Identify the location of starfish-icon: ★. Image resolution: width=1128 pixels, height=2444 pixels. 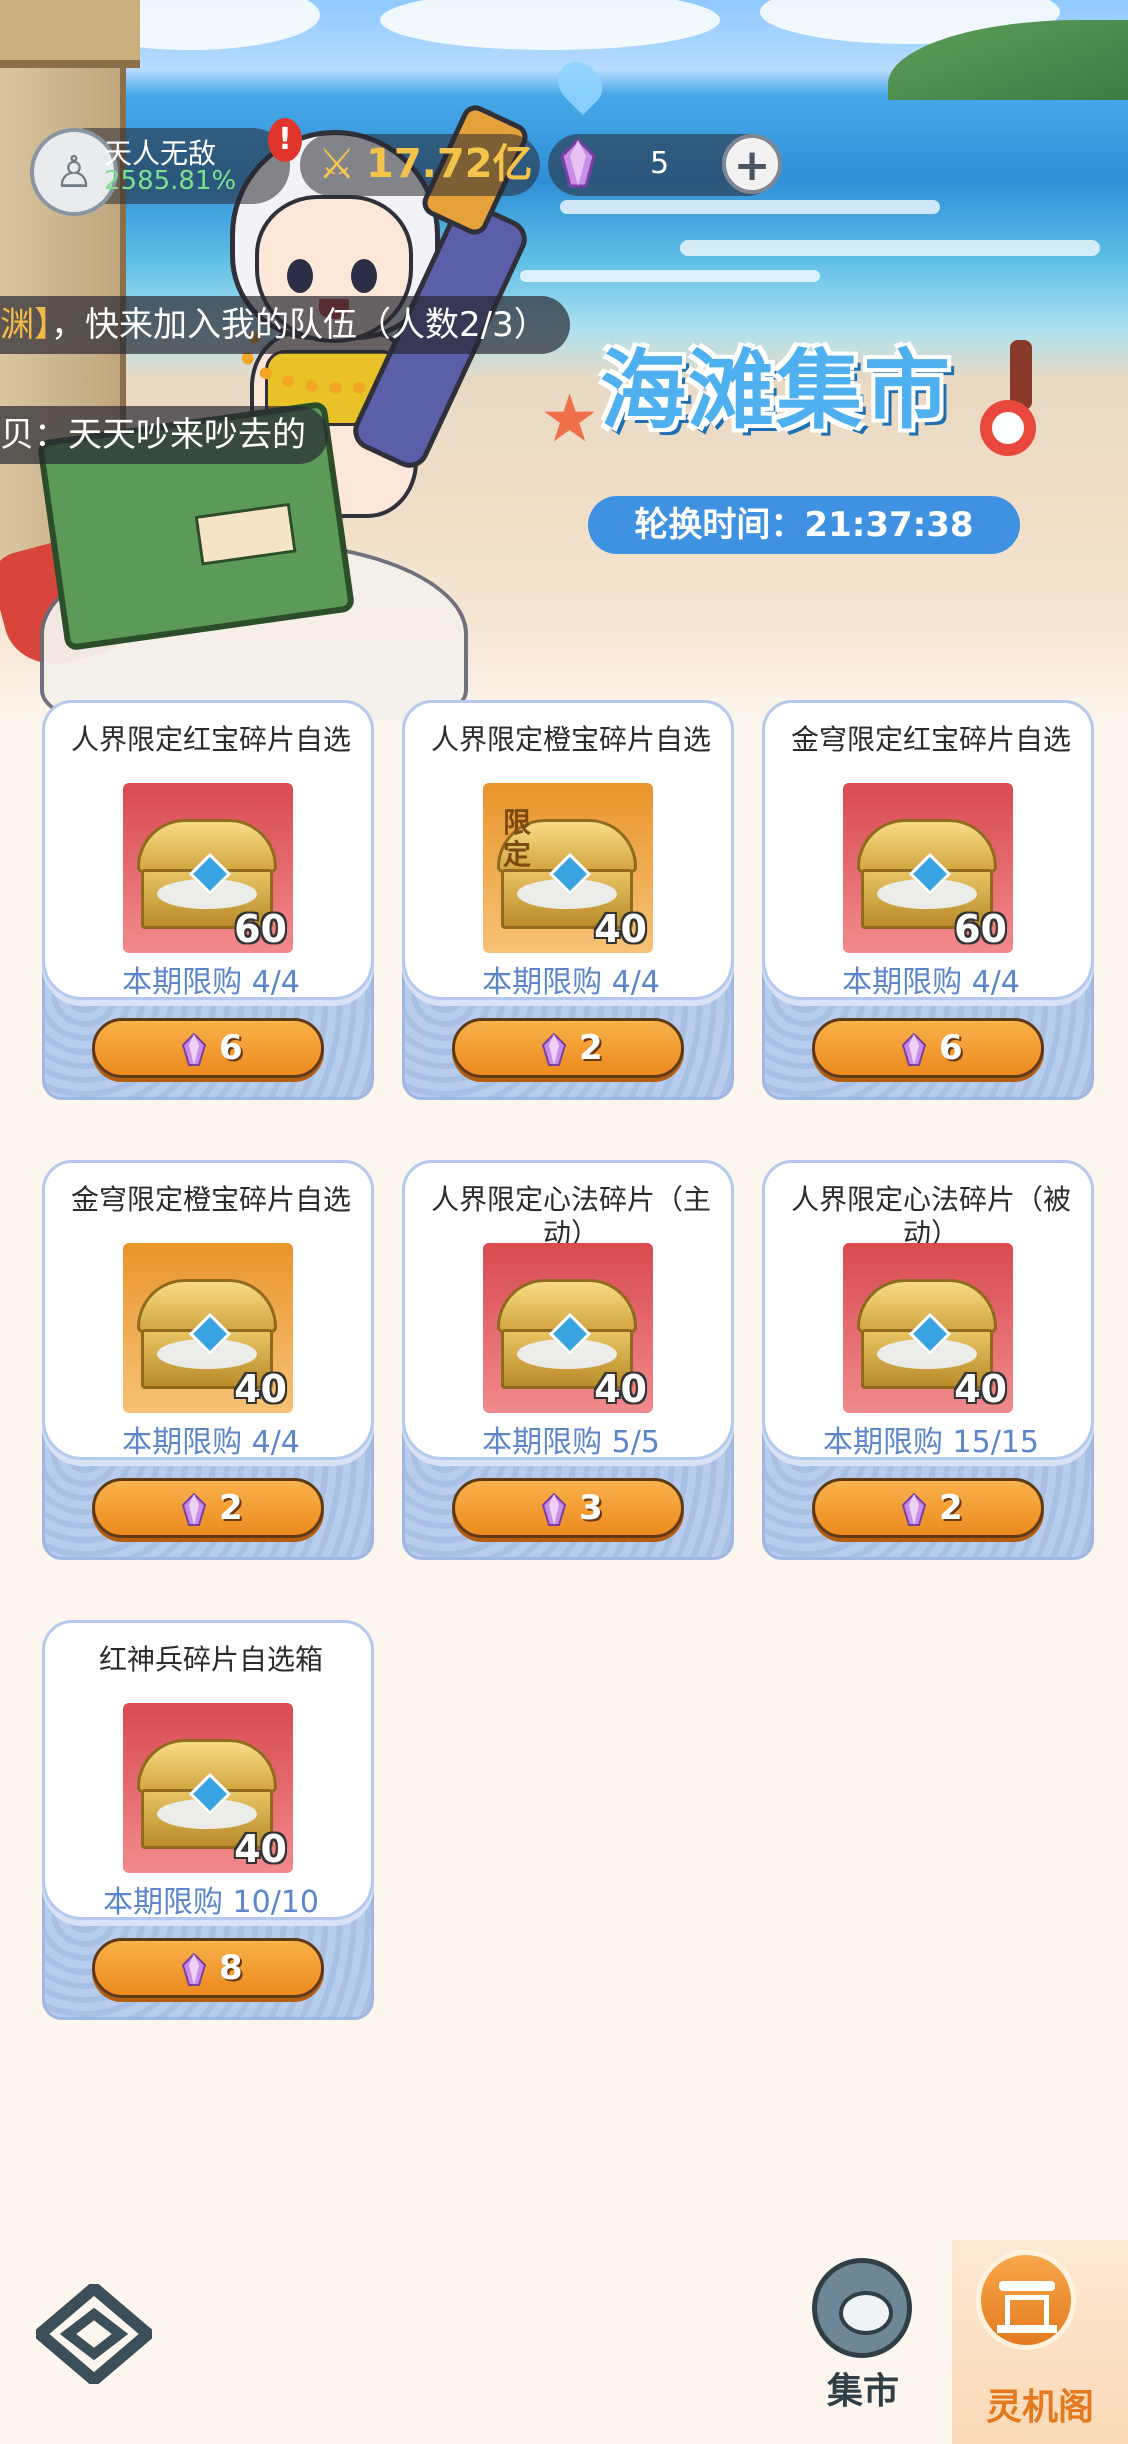
(570, 418).